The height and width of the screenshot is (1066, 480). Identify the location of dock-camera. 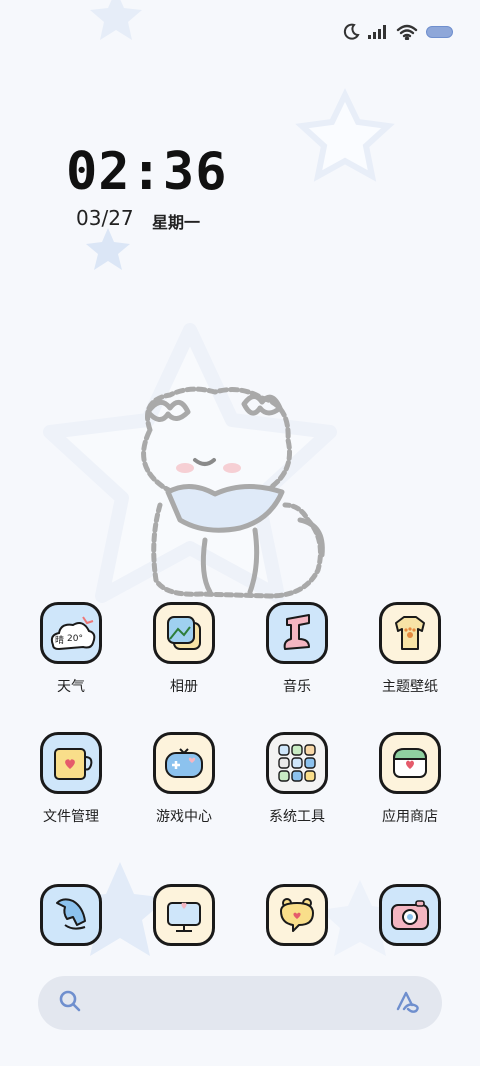
(410, 915).